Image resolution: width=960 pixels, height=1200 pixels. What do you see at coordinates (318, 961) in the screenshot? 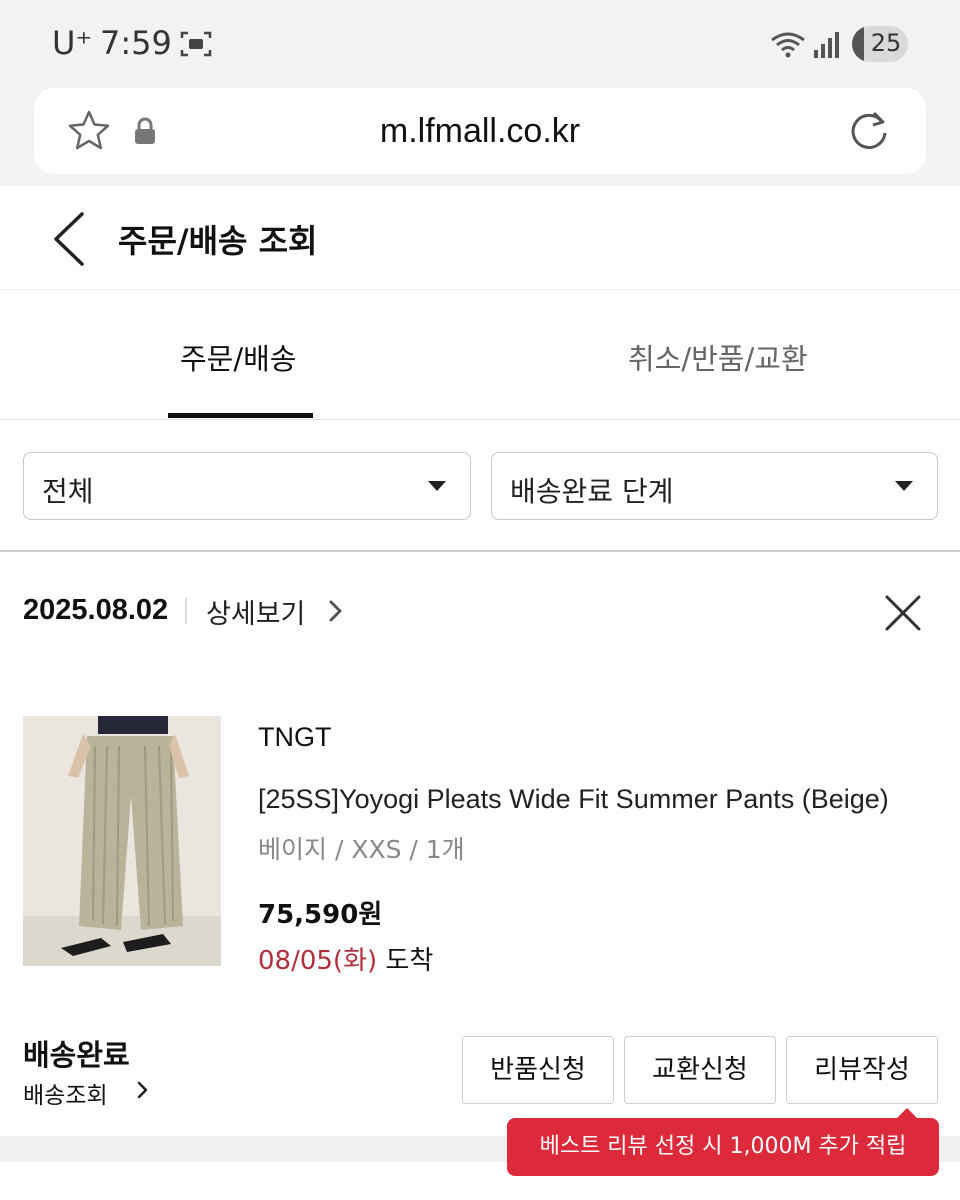
I see `arrival-date: 08/05(화)` at bounding box center [318, 961].